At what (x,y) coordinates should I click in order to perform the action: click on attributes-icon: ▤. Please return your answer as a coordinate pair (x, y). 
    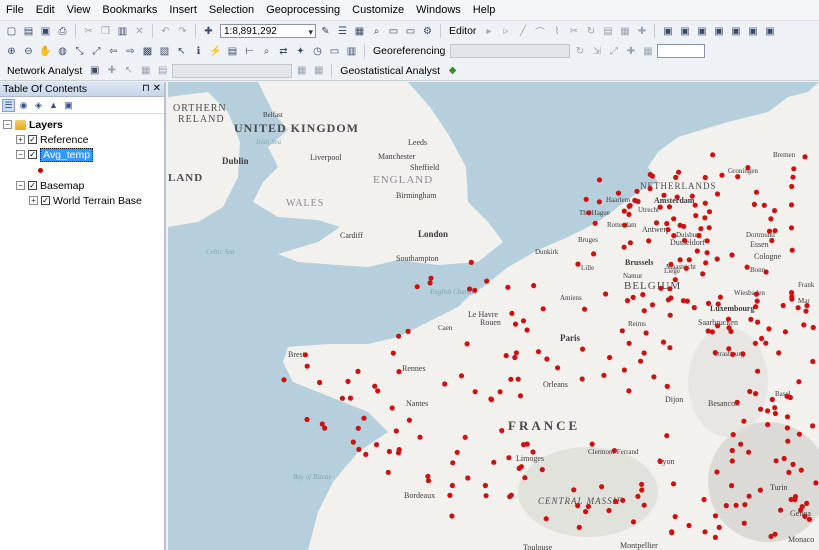
    Looking at the image, I should click on (607, 31).